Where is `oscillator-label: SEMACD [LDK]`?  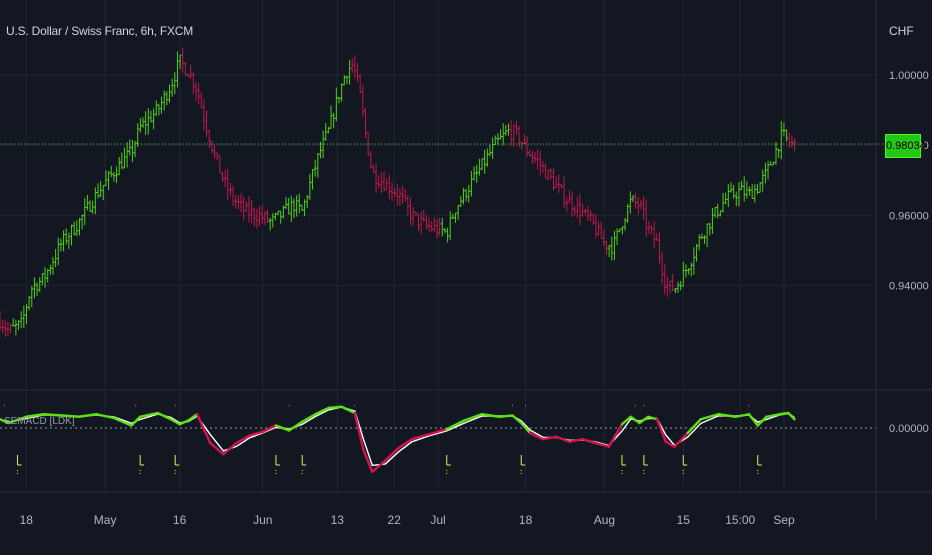
oscillator-label: SEMACD [LDK] is located at coordinates (39, 421).